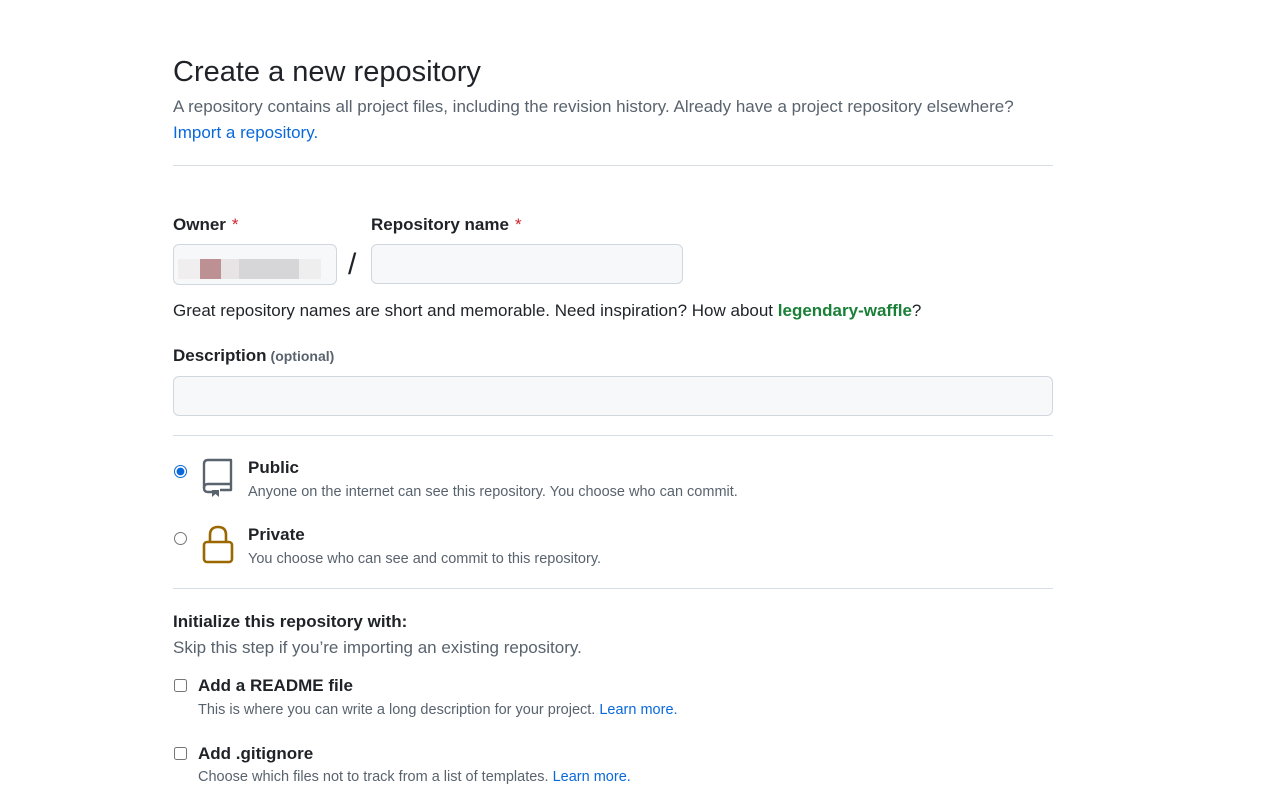 The image size is (1265, 787). What do you see at coordinates (592, 777) in the screenshot?
I see `gitignore-learn-more-link: Learn more.` at bounding box center [592, 777].